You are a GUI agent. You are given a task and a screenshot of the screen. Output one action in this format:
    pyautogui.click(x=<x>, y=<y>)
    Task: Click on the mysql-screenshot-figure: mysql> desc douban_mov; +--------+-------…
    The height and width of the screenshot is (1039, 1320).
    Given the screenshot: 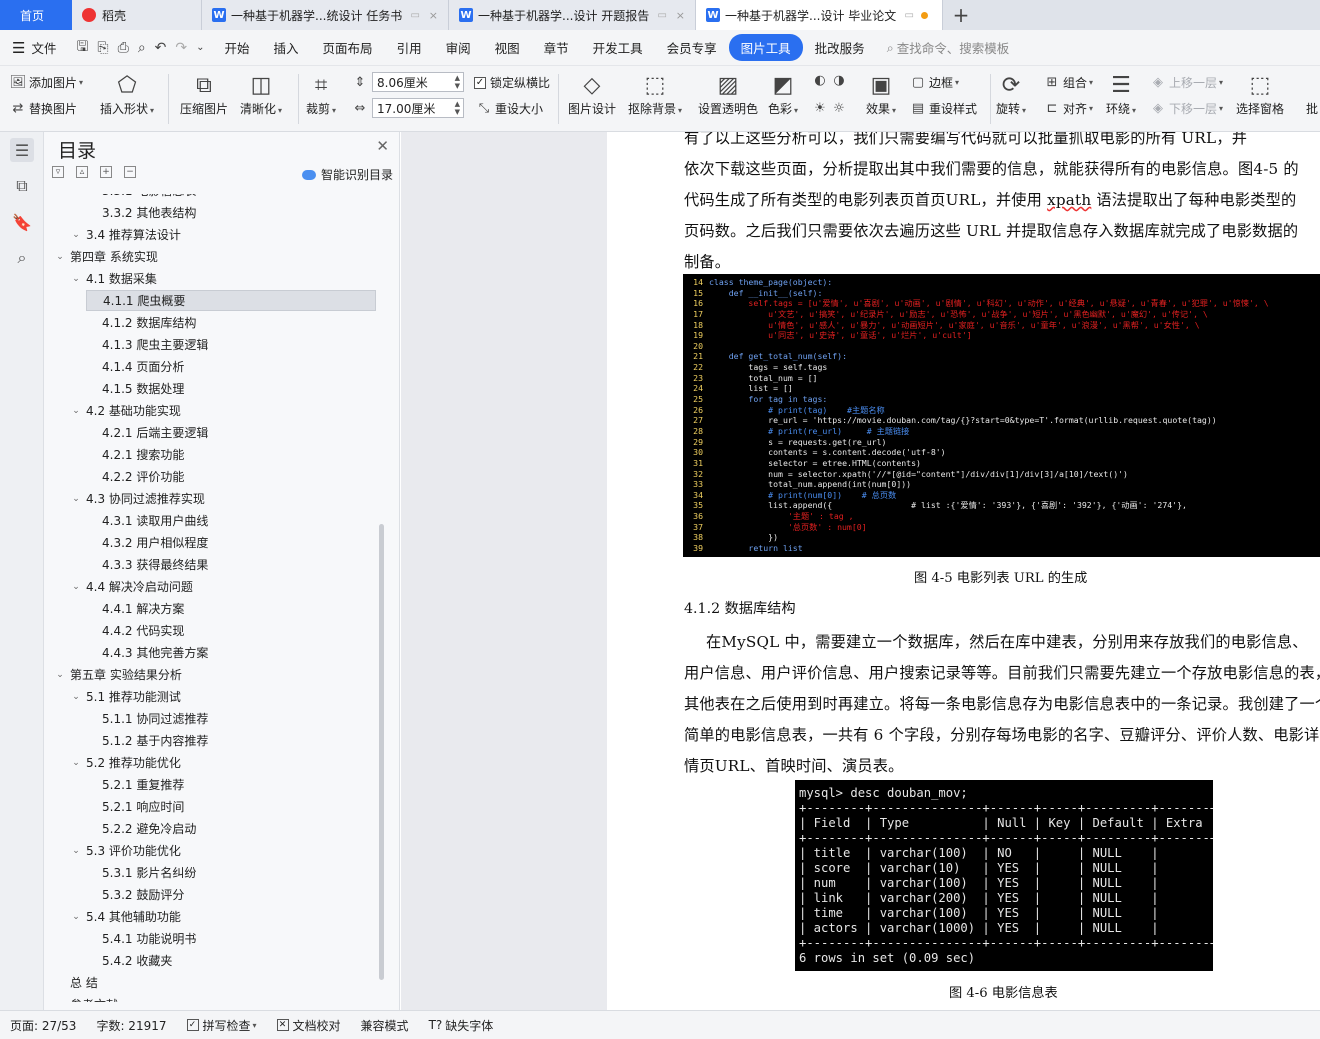 What is the action you would take?
    pyautogui.click(x=1004, y=875)
    